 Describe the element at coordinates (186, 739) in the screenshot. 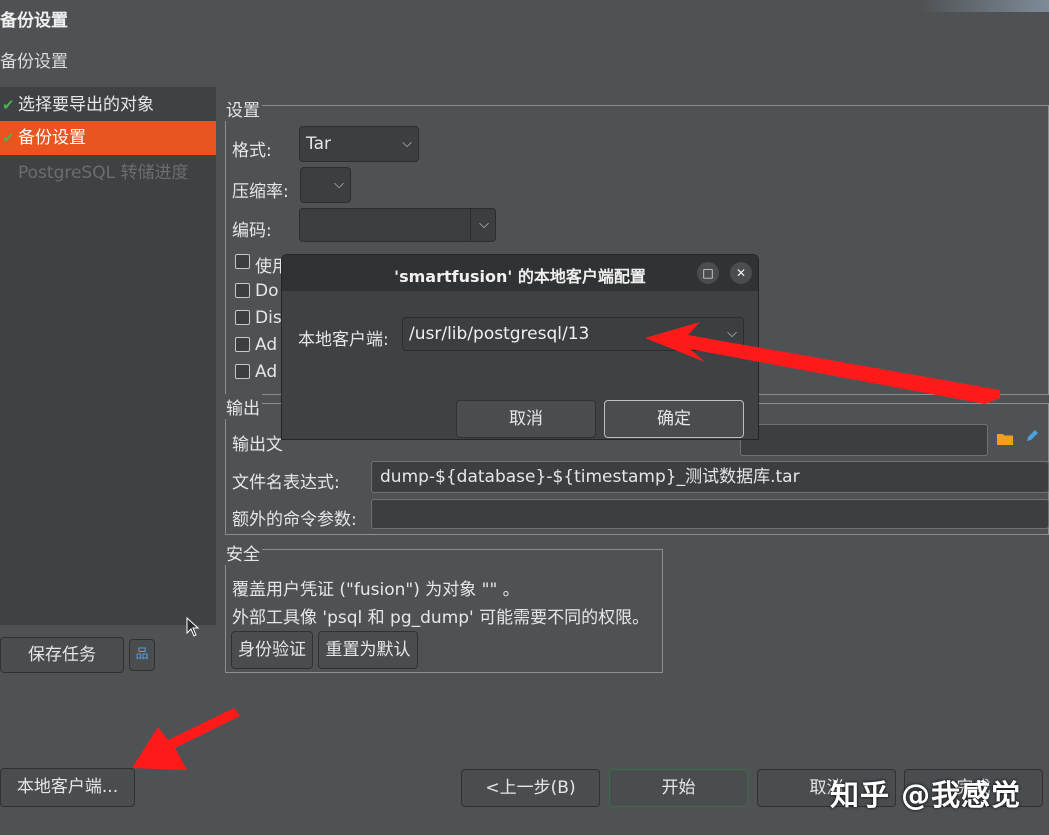

I see `red-arrow-to-local-client-button` at that location.